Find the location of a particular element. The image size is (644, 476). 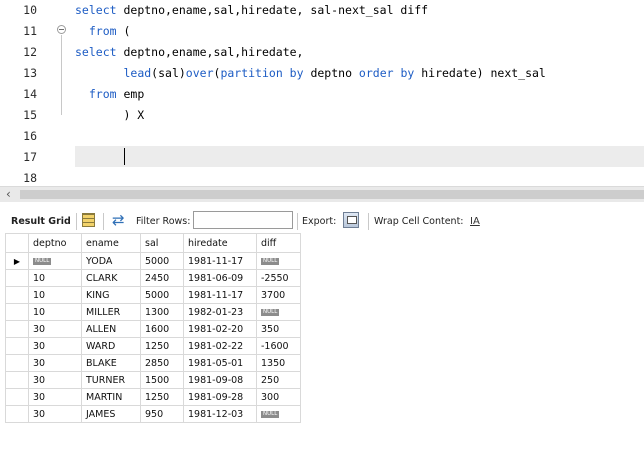

column-header-sal: sal is located at coordinates (162, 243).